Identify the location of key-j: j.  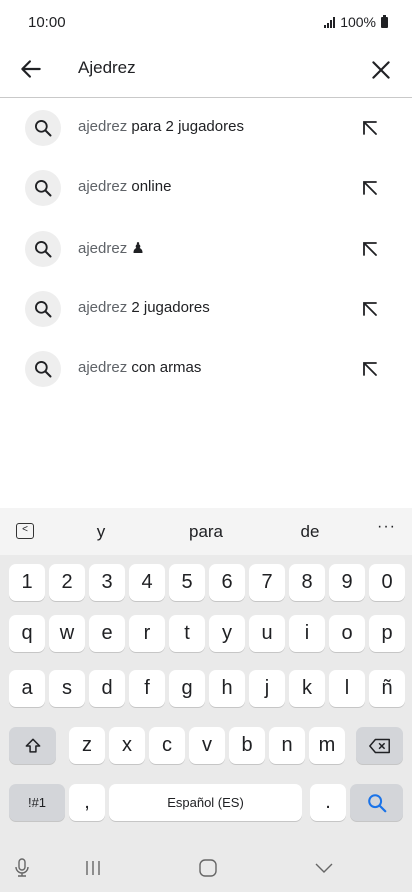
(267, 688).